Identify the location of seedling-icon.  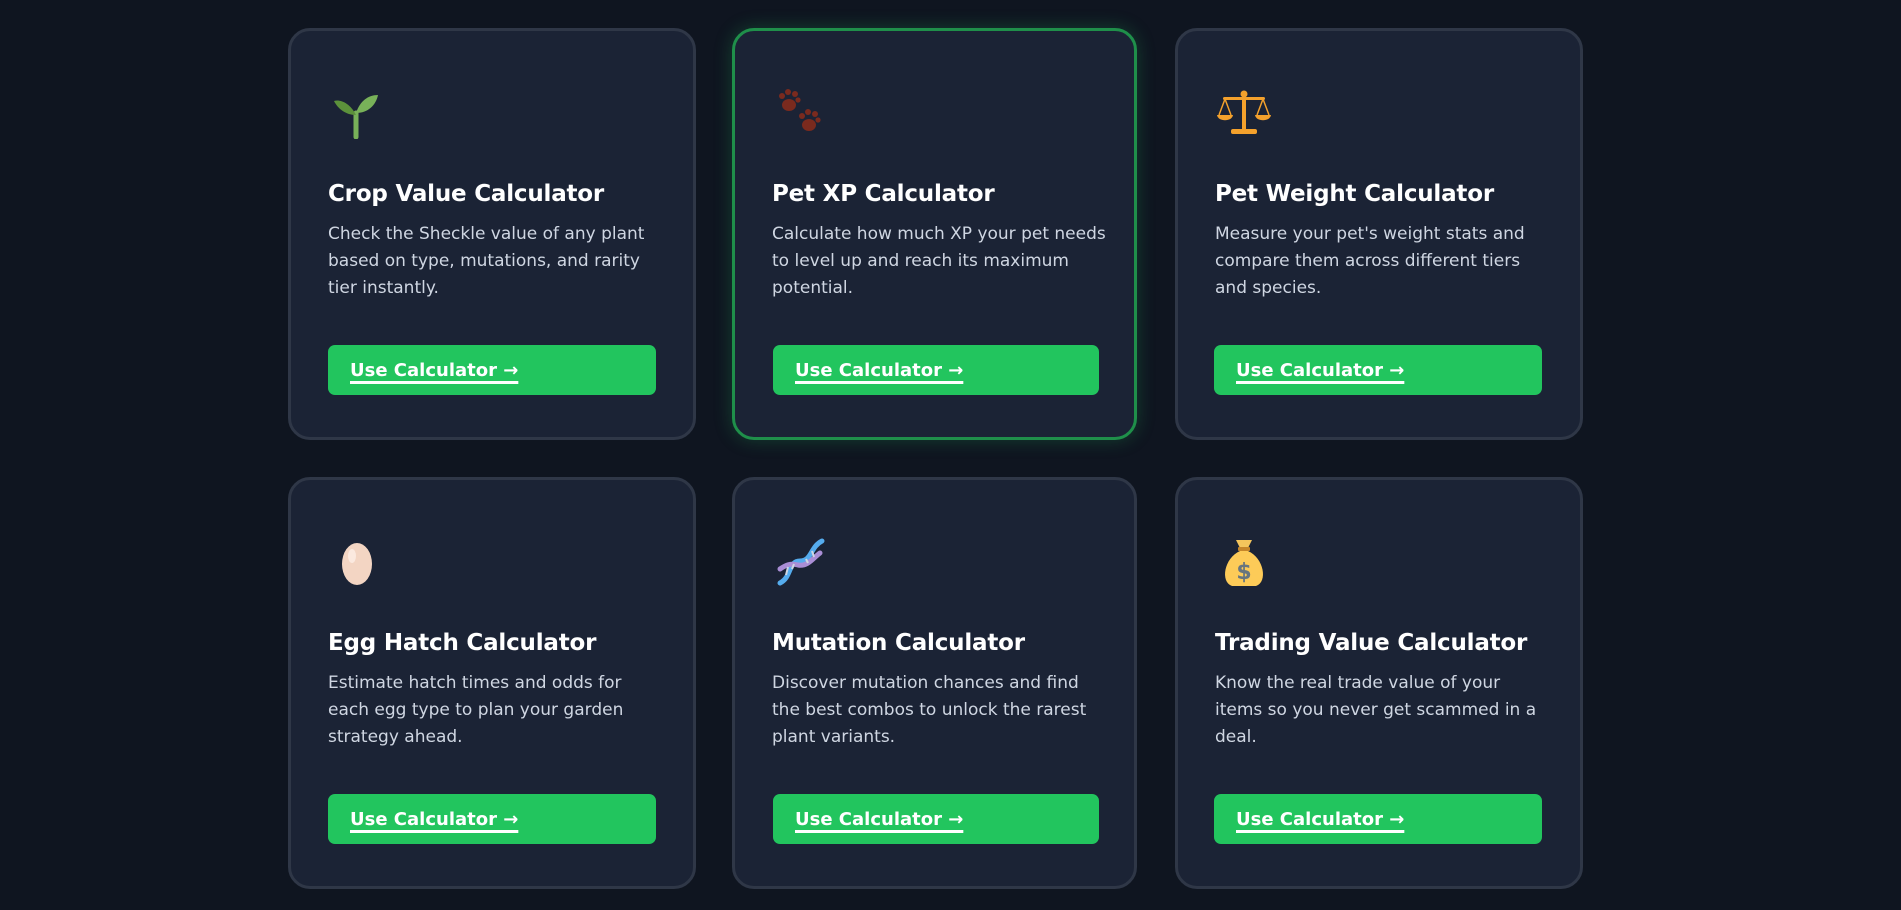
(357, 113).